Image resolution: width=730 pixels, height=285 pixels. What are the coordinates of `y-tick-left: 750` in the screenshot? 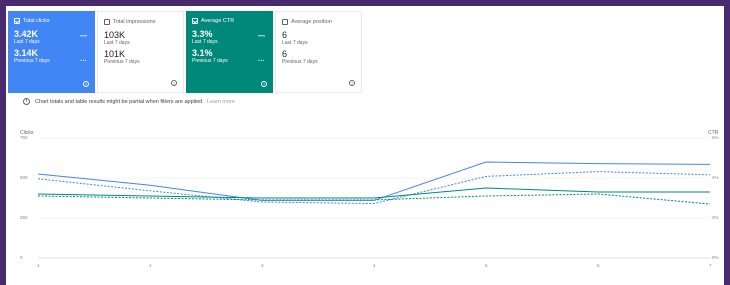 It's located at (24, 137).